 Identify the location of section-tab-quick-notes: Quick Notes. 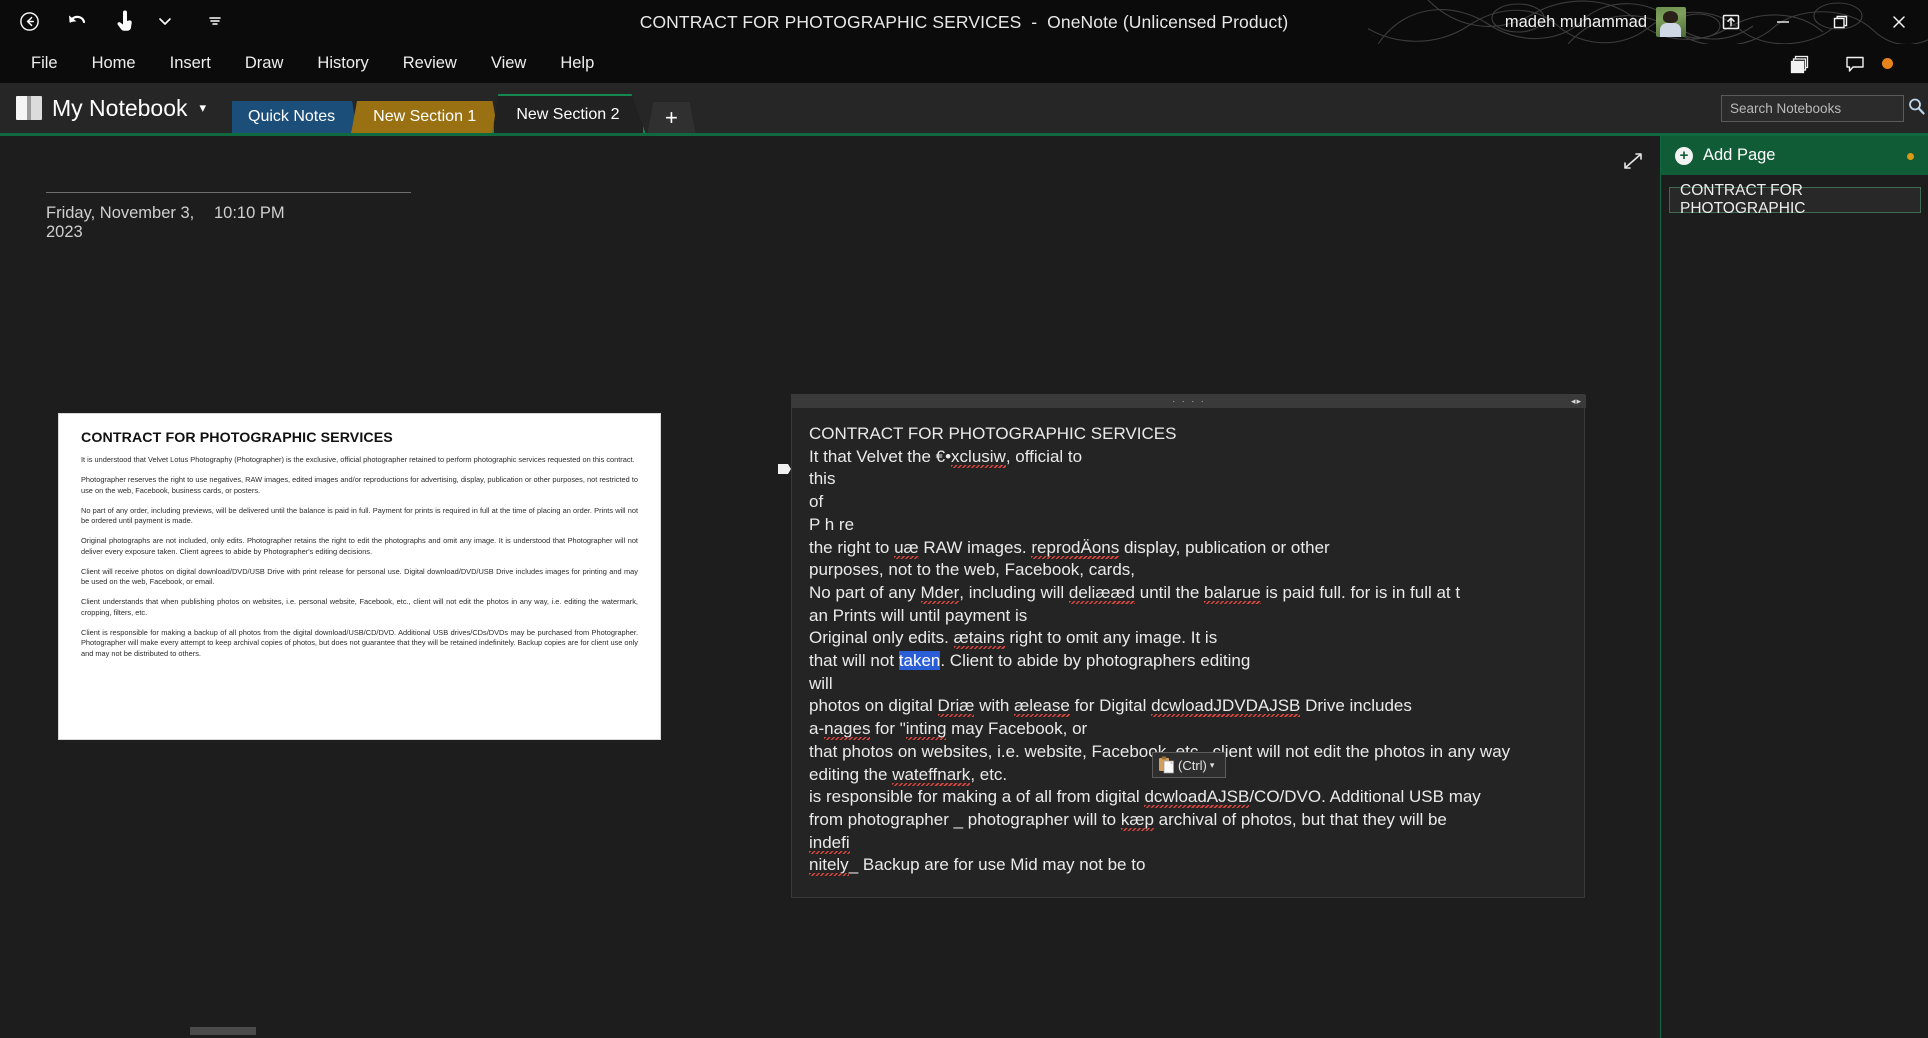
(295, 117).